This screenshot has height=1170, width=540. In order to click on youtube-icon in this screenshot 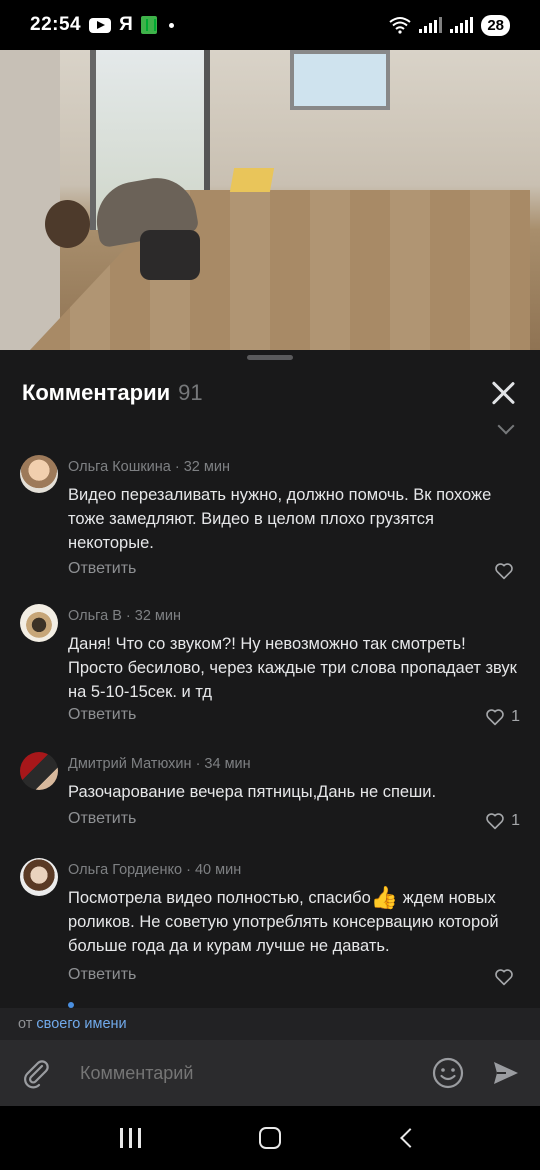, I will do `click(100, 25)`.